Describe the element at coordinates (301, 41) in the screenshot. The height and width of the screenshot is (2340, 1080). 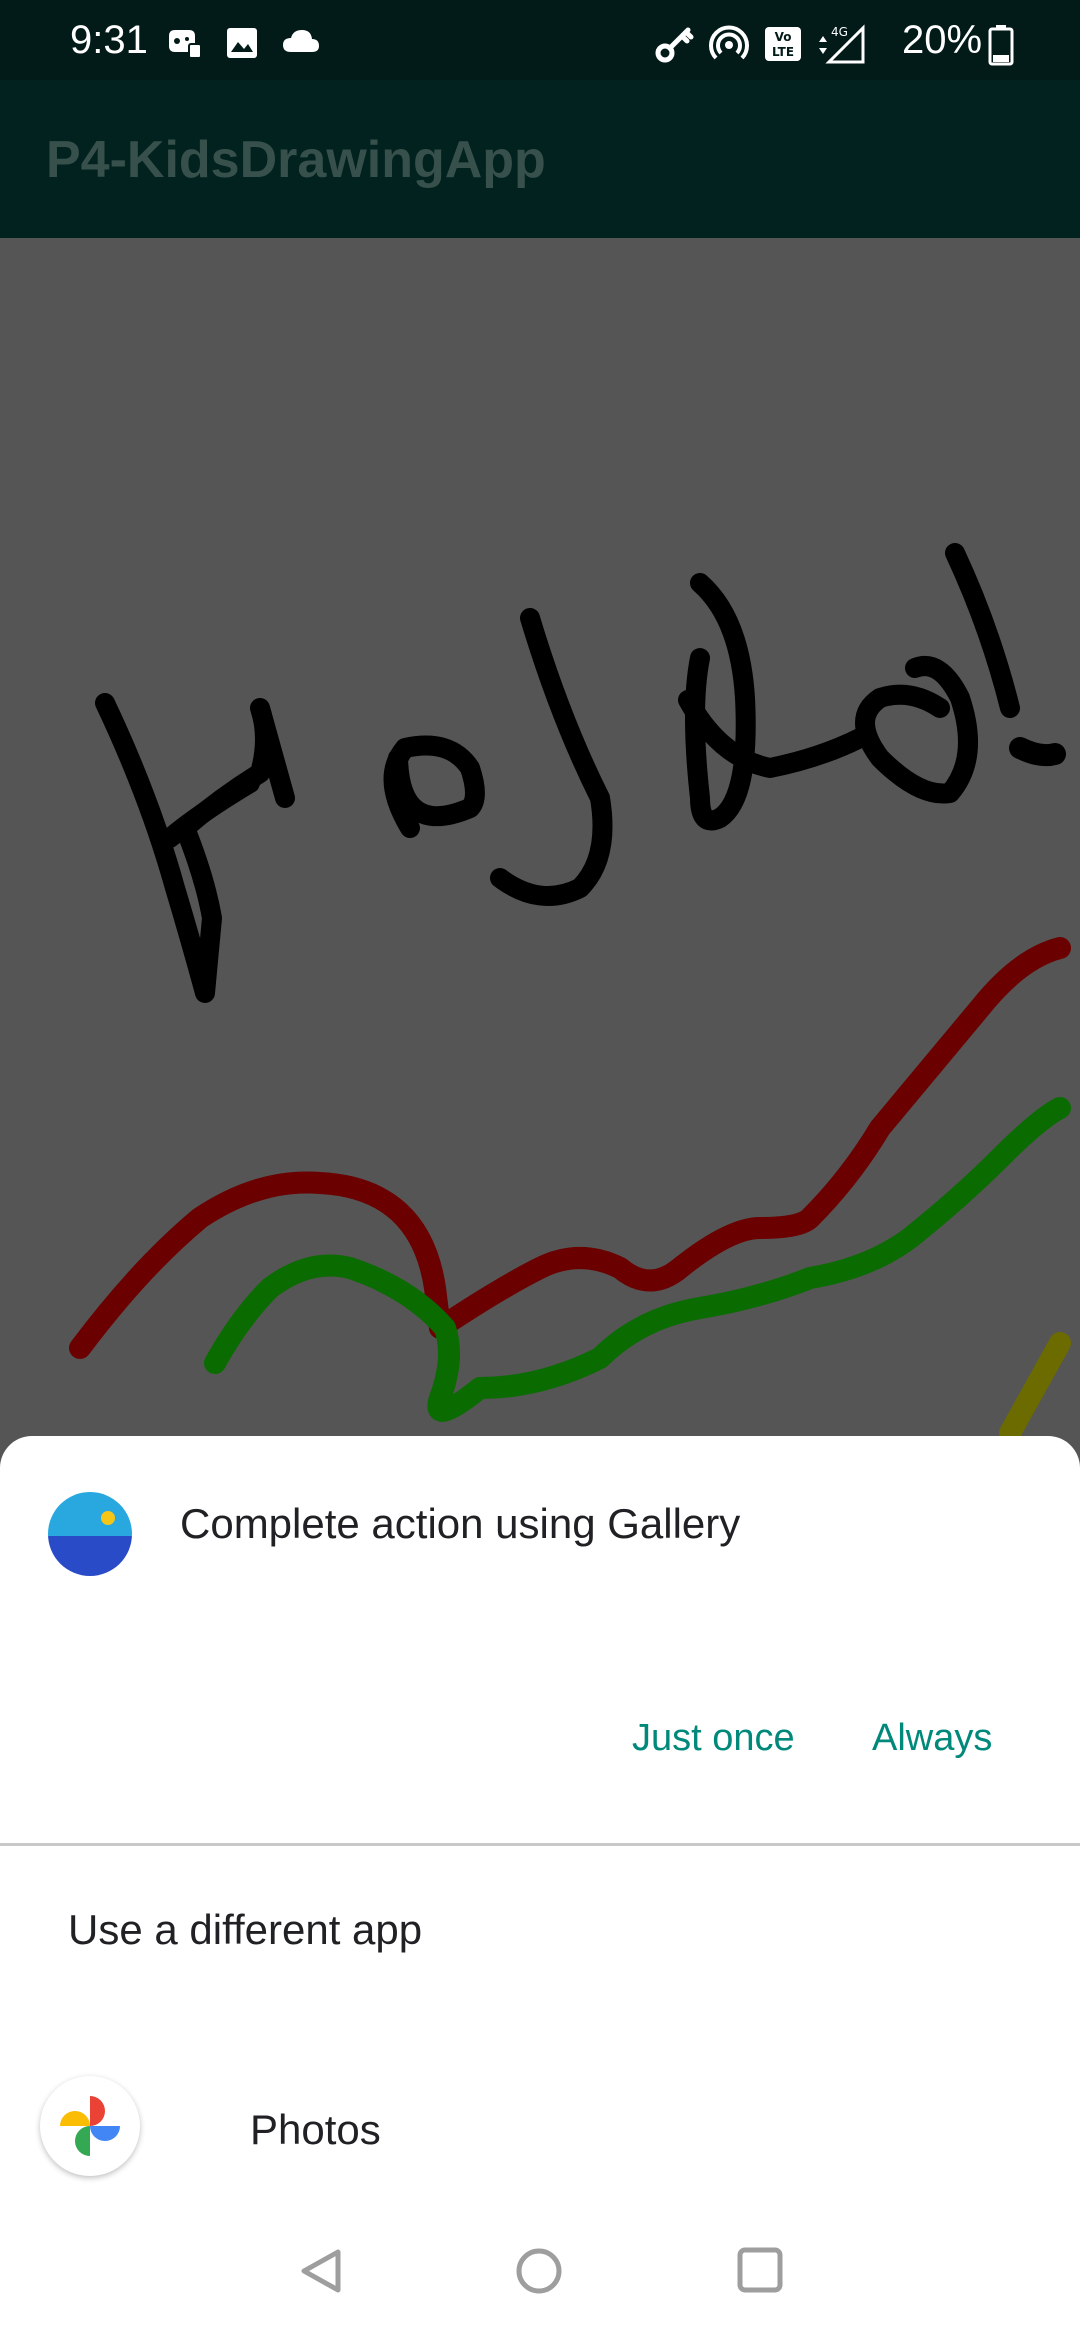
I see `cloud-icon` at that location.